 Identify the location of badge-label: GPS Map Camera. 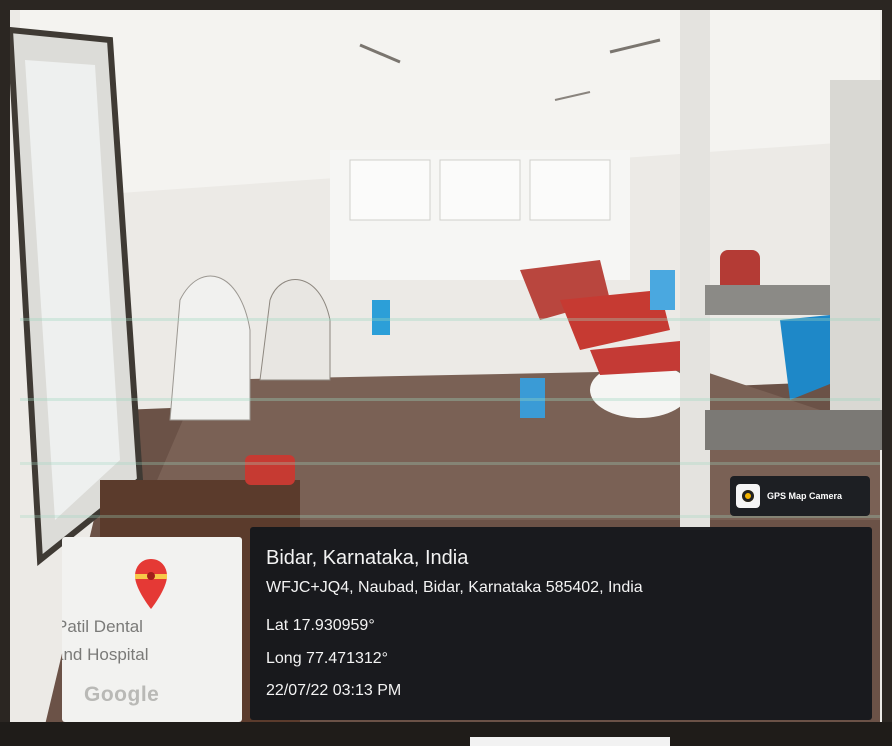
(805, 496).